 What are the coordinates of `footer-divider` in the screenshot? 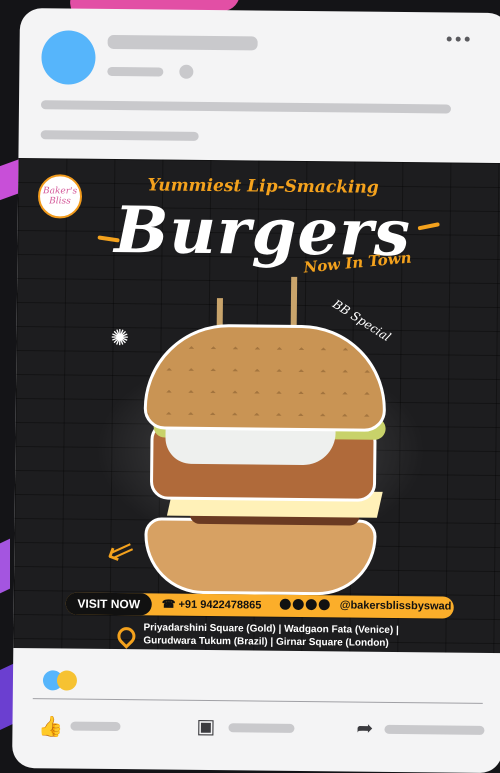 It's located at (257, 701).